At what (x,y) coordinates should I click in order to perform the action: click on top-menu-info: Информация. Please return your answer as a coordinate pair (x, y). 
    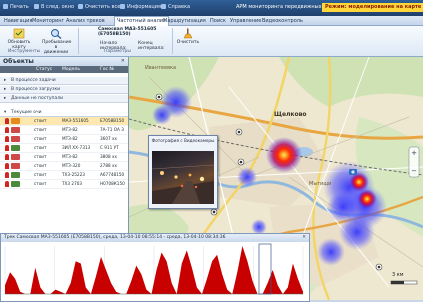
    Looking at the image, I should click on (140, 7).